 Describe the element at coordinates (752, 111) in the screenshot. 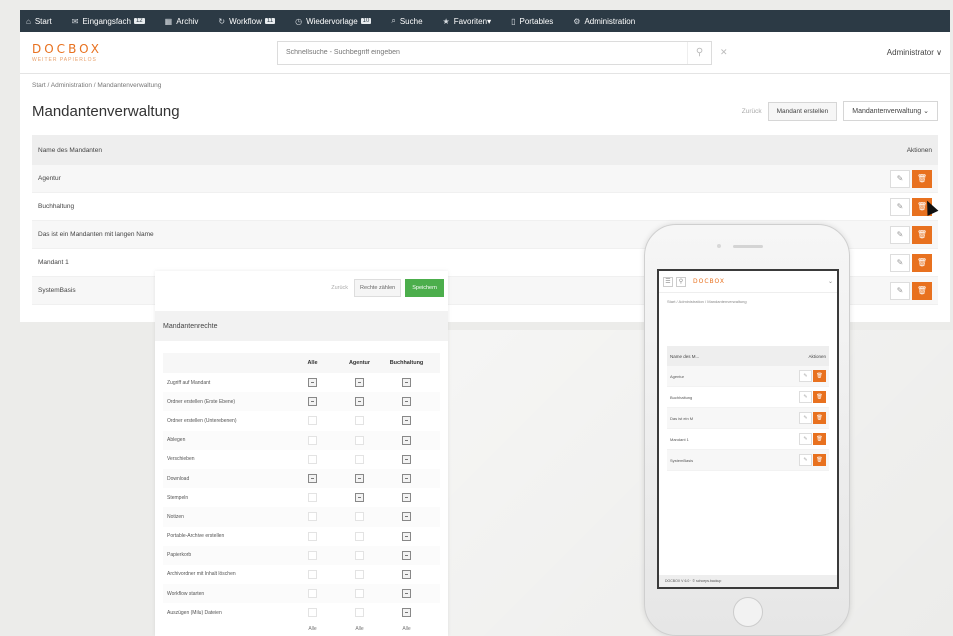

I see `back-link: Zurück` at that location.